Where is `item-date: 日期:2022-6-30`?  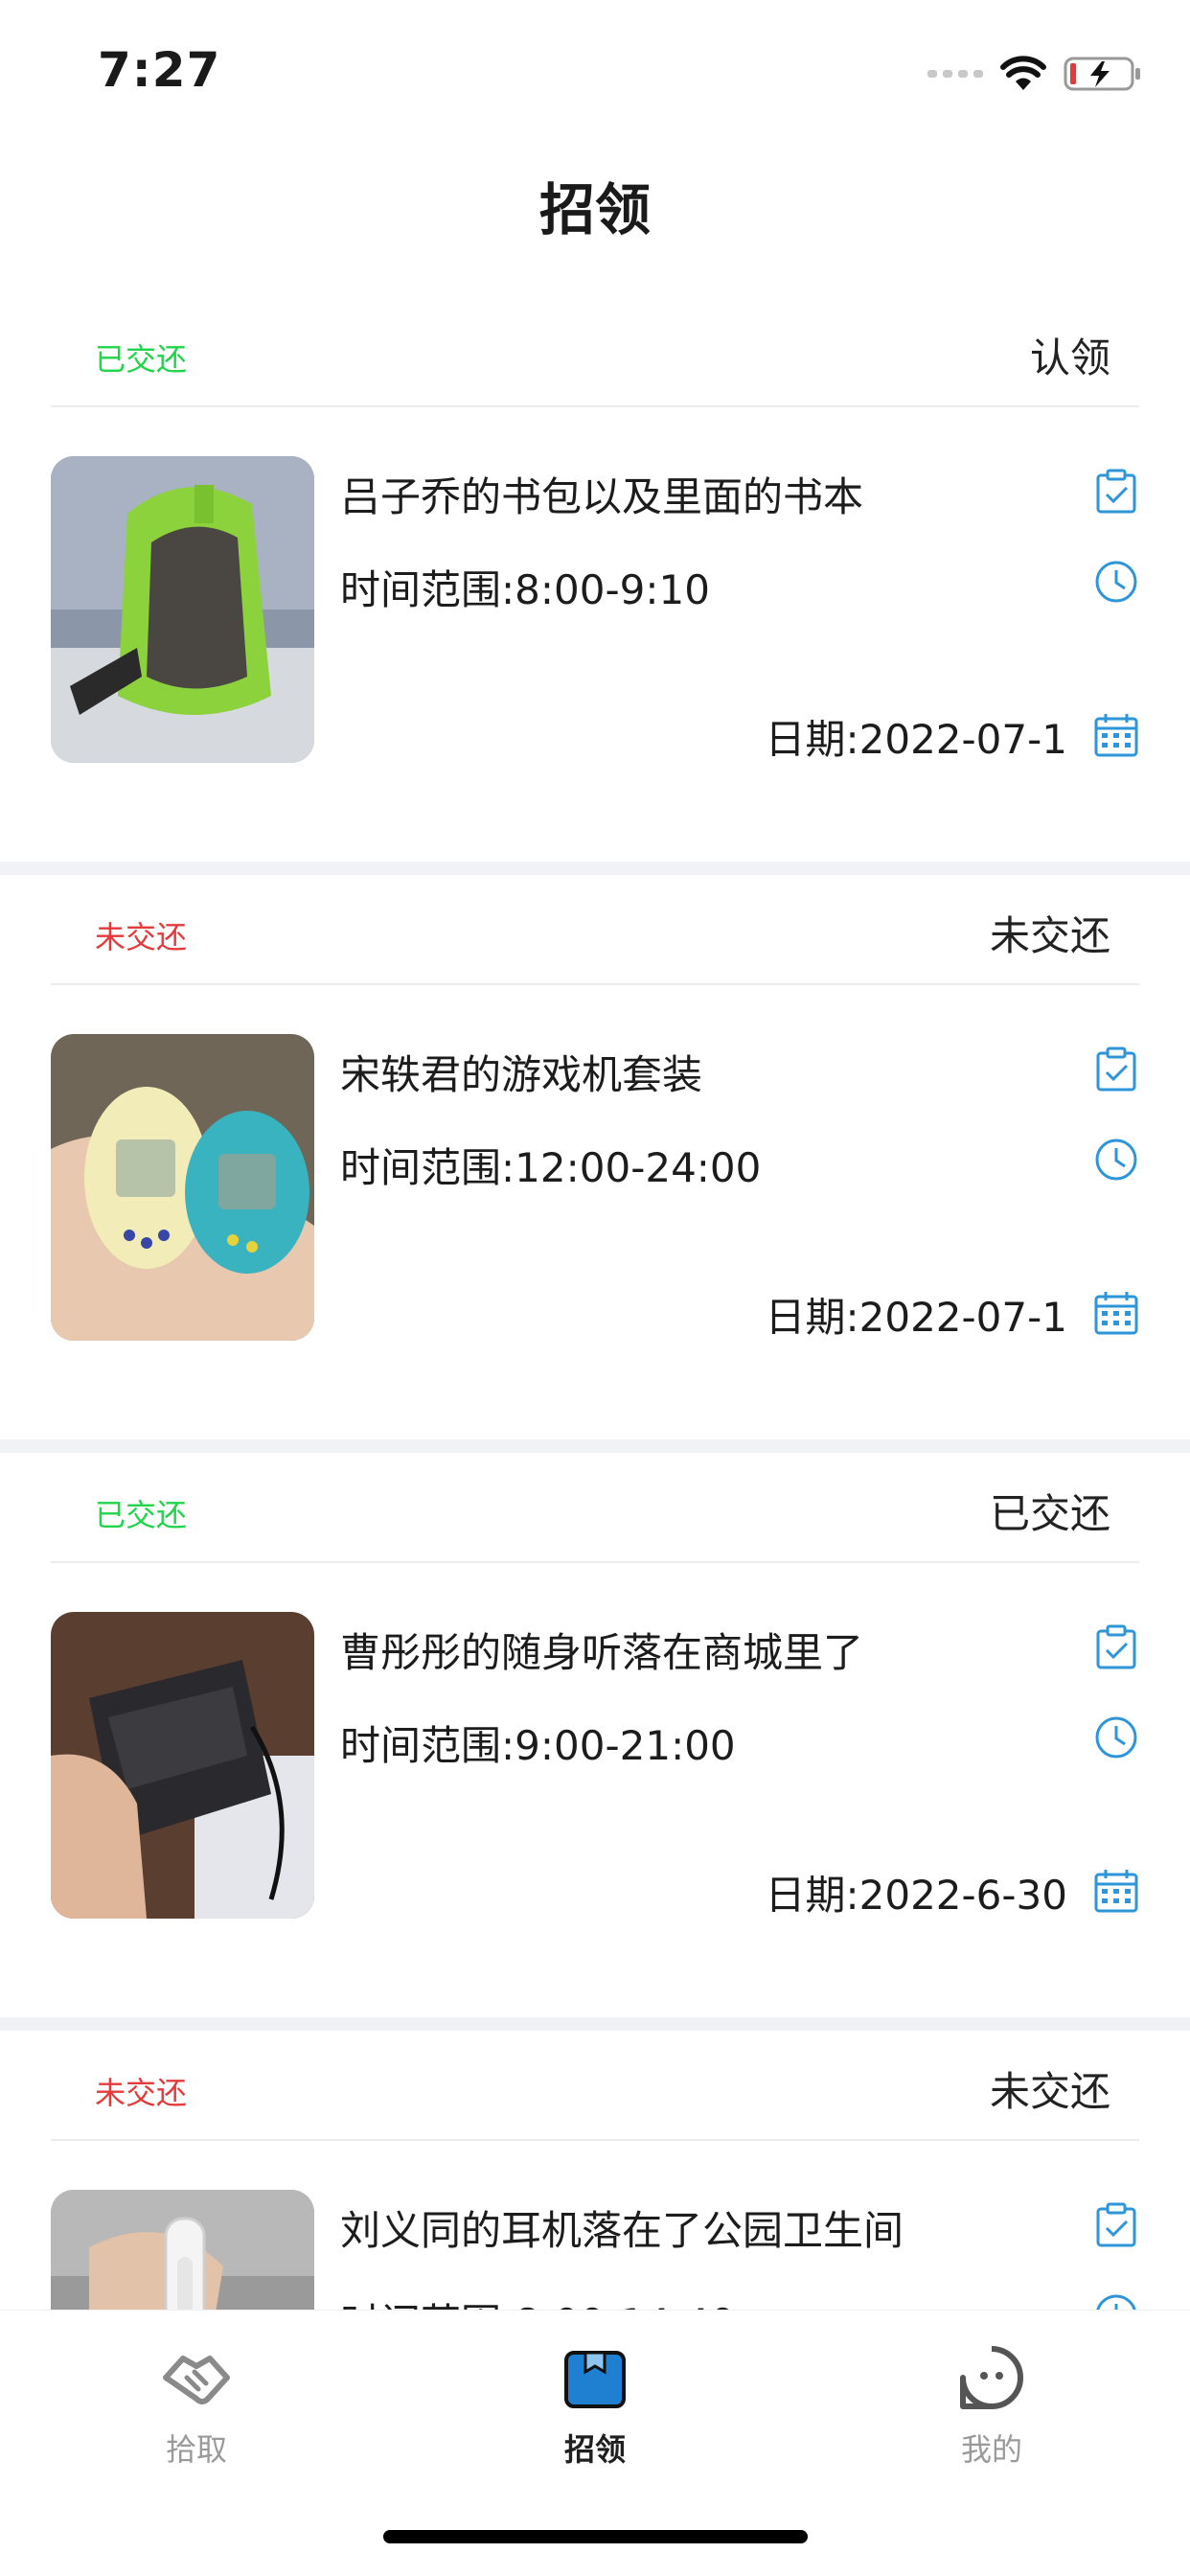
item-date: 日期:2022-6-30 is located at coordinates (916, 1895).